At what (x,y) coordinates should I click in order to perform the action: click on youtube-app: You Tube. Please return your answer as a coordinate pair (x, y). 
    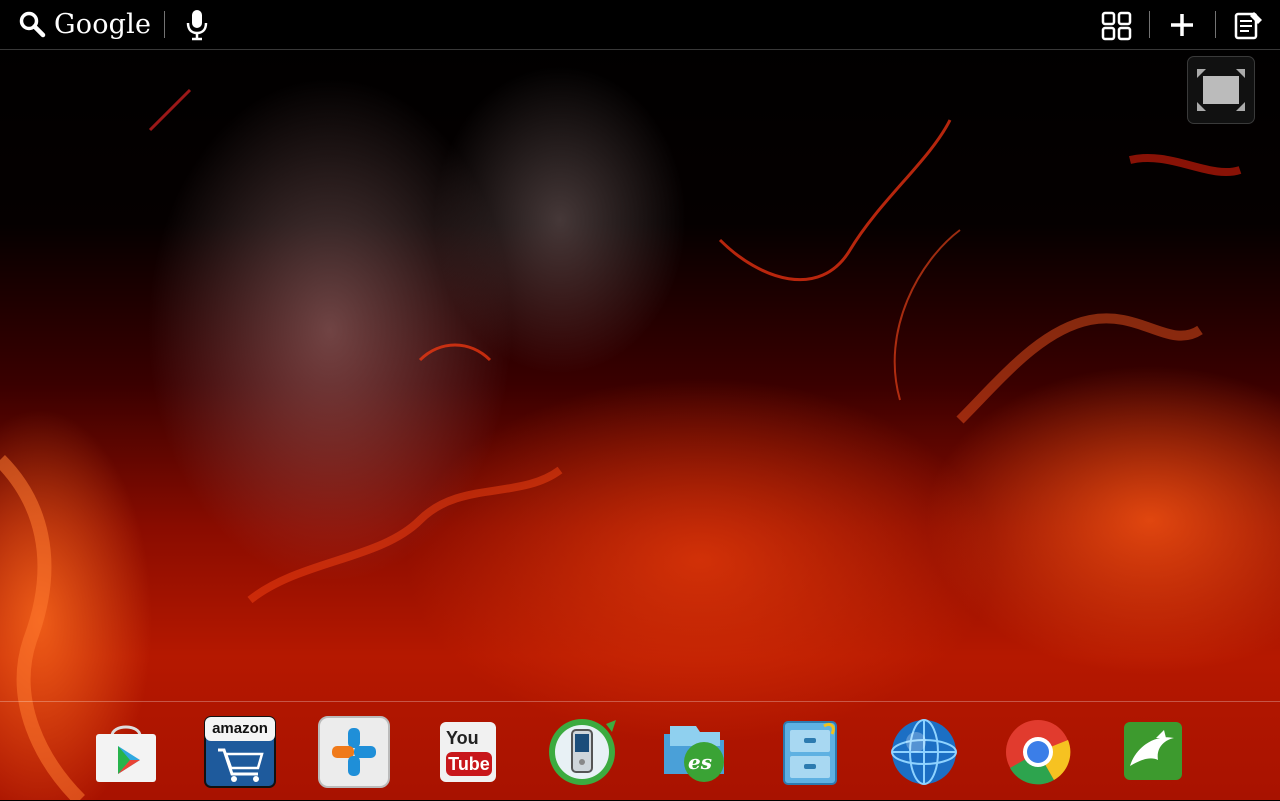
    Looking at the image, I should click on (468, 752).